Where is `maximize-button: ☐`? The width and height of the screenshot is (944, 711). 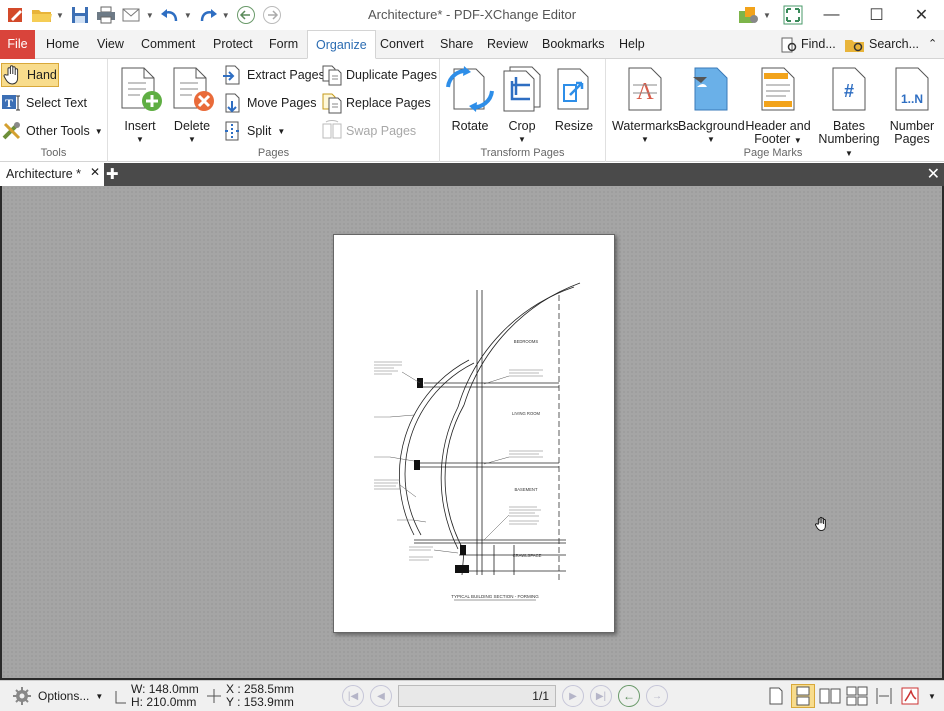 maximize-button: ☐ is located at coordinates (876, 15).